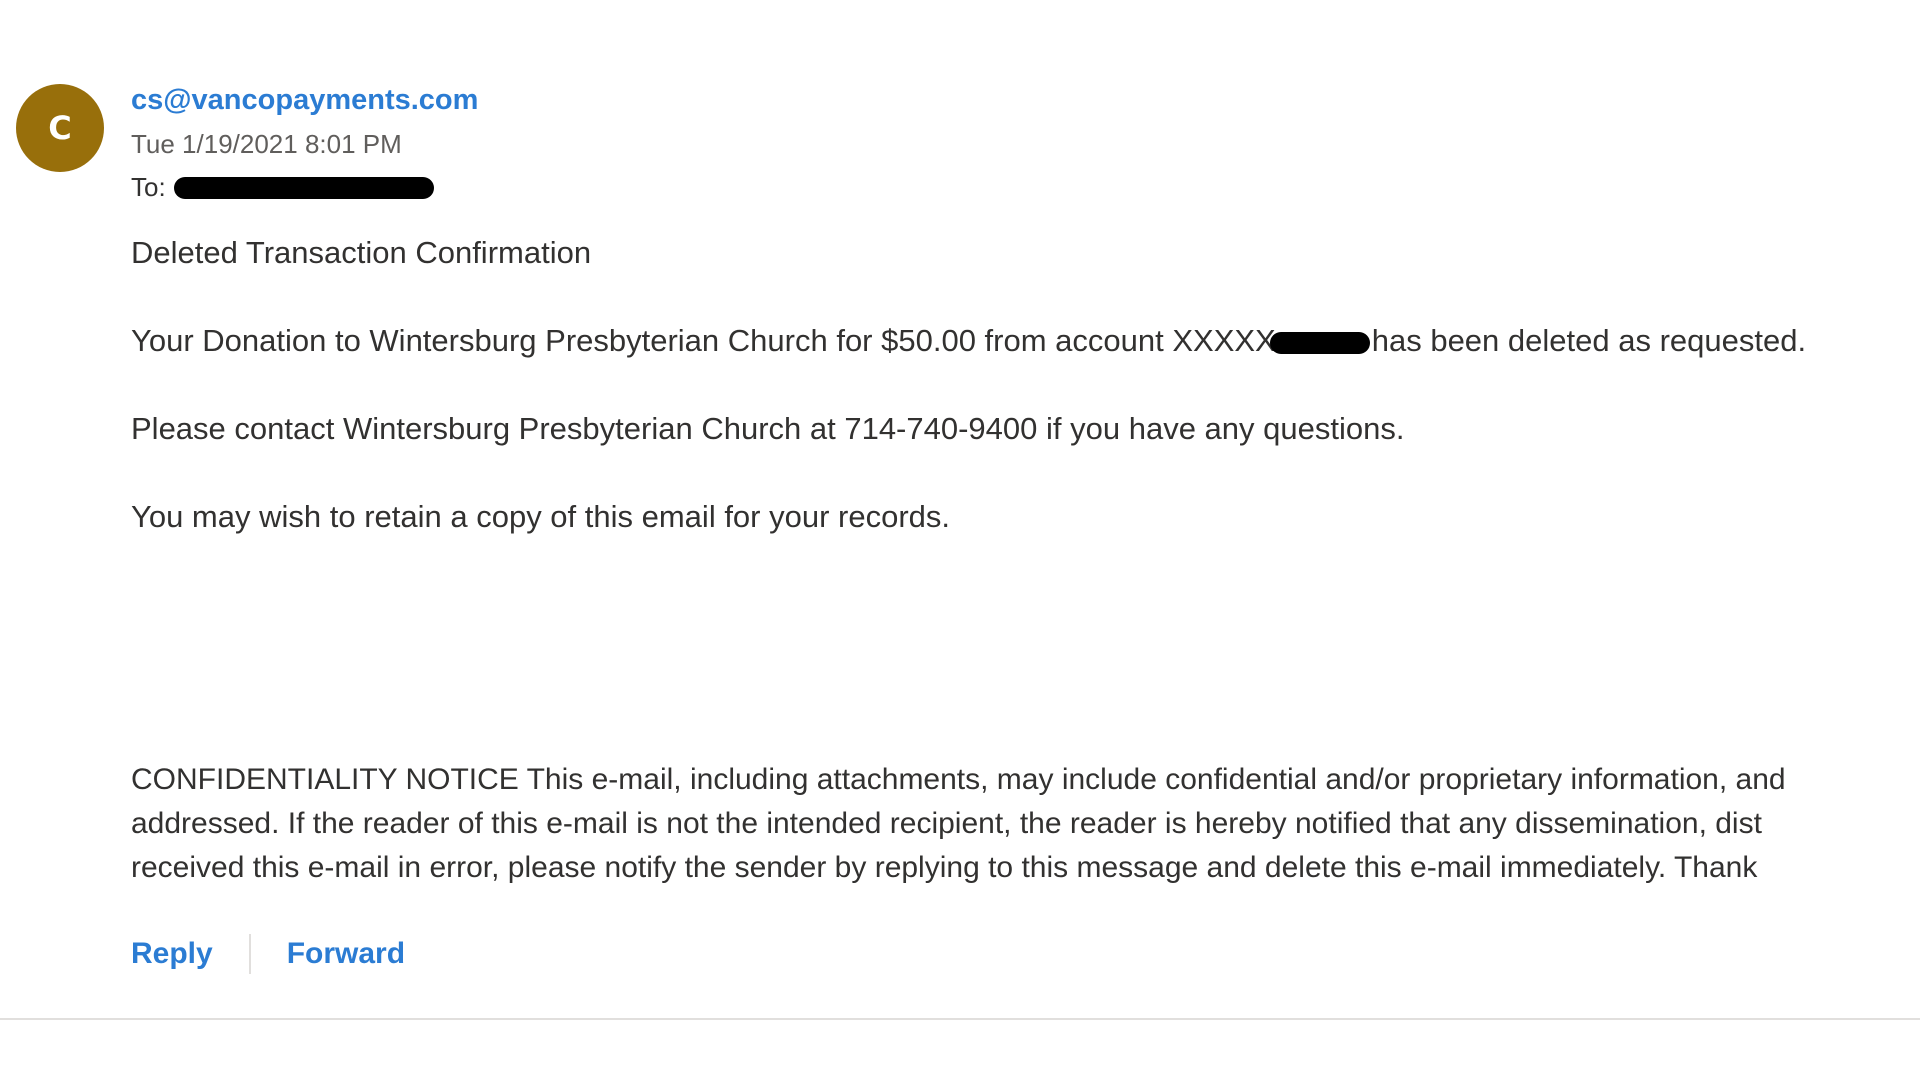 The width and height of the screenshot is (1920, 1080). Describe the element at coordinates (361, 252) in the screenshot. I see `subject-line: Deleted Transaction Confirmation` at that location.